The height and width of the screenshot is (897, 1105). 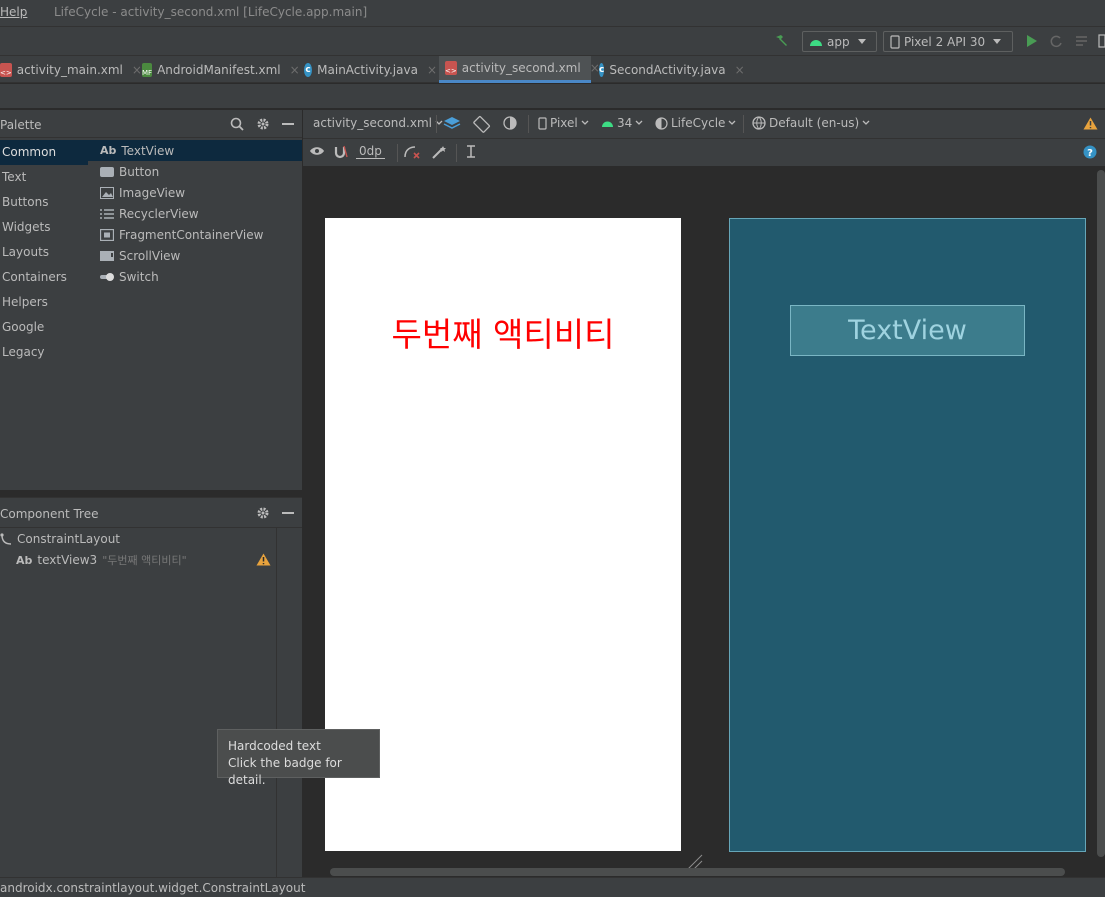 I want to click on tab-main-activity: c MainActivity.java ×, so click(x=370, y=69).